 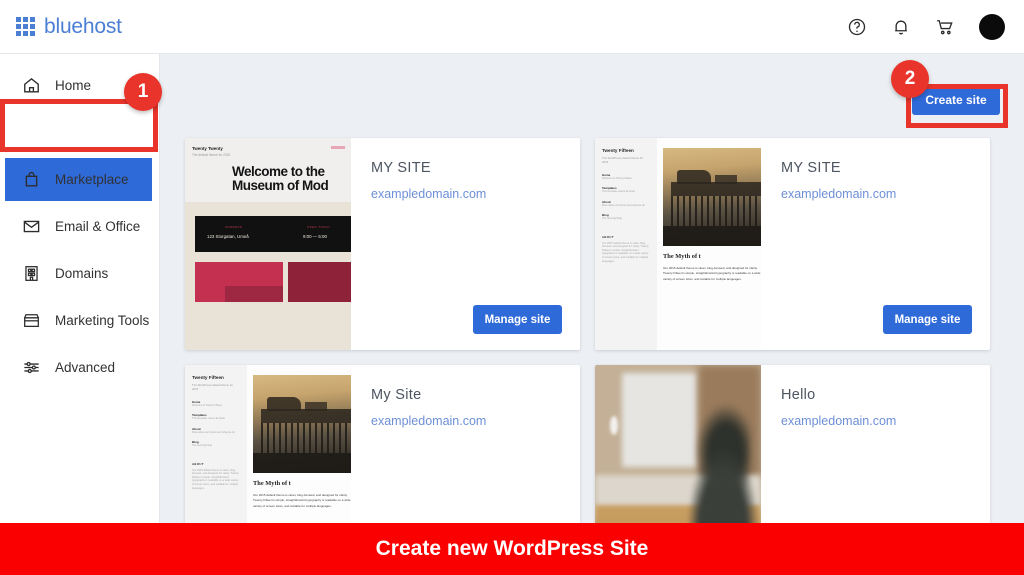 What do you see at coordinates (83, 26) in the screenshot?
I see `brand-name: bluehost` at bounding box center [83, 26].